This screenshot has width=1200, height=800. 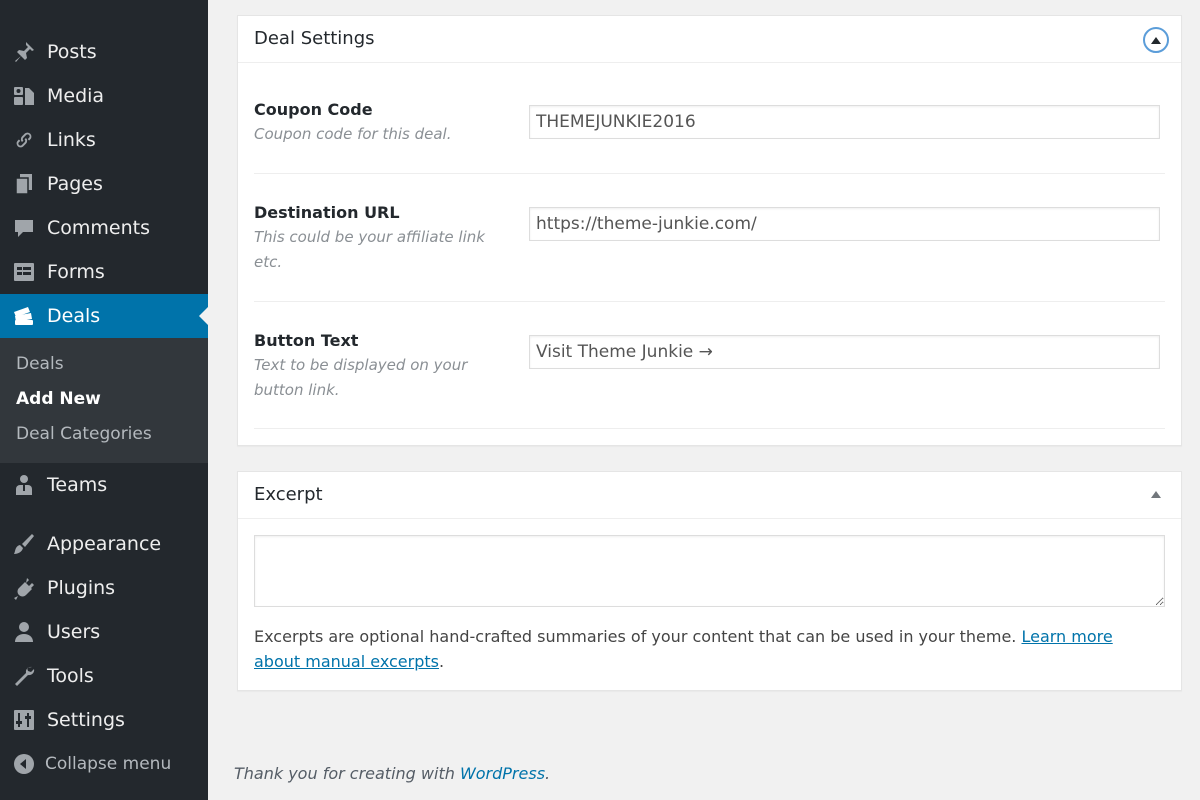 What do you see at coordinates (709, 39) in the screenshot?
I see `deal-settings-header: Deal Settings` at bounding box center [709, 39].